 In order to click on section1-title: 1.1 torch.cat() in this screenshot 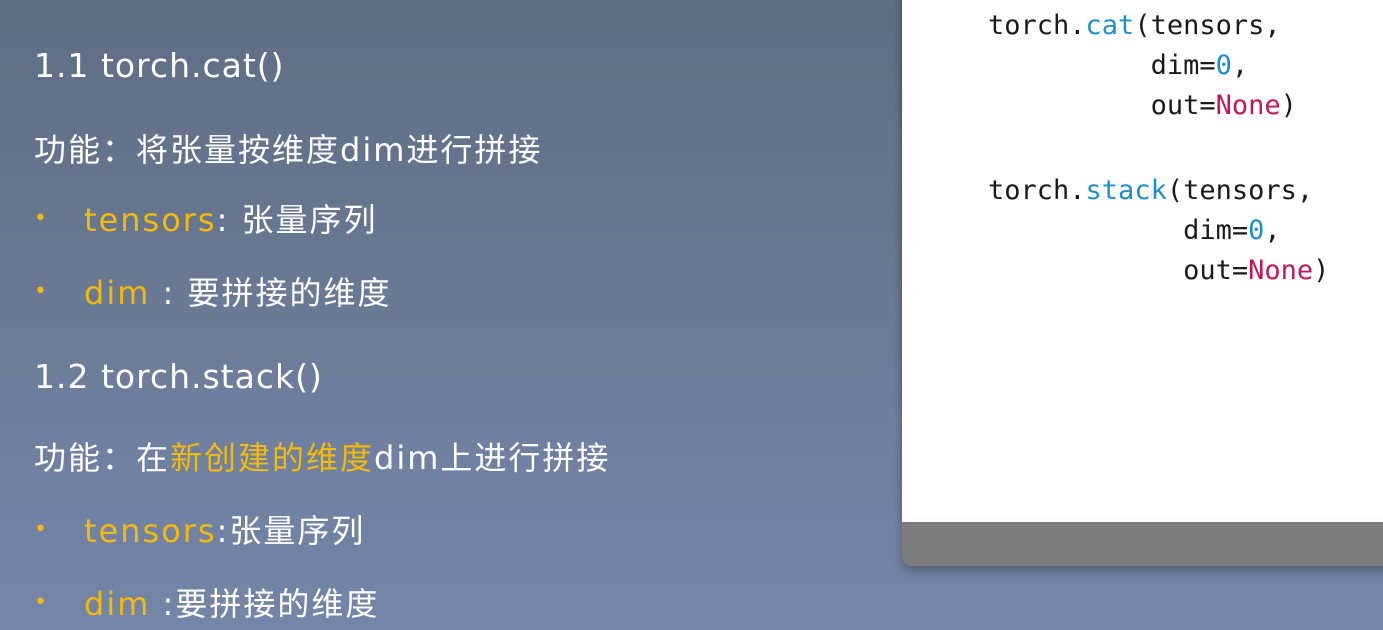, I will do `click(159, 65)`.